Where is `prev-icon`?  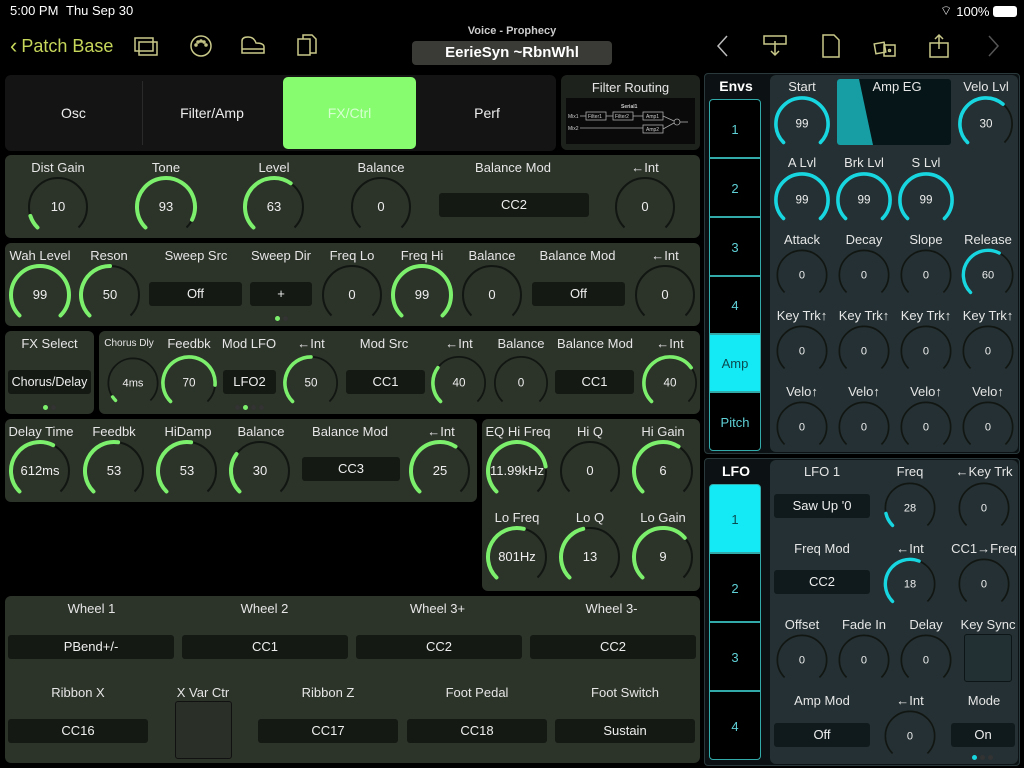
prev-icon is located at coordinates (723, 46).